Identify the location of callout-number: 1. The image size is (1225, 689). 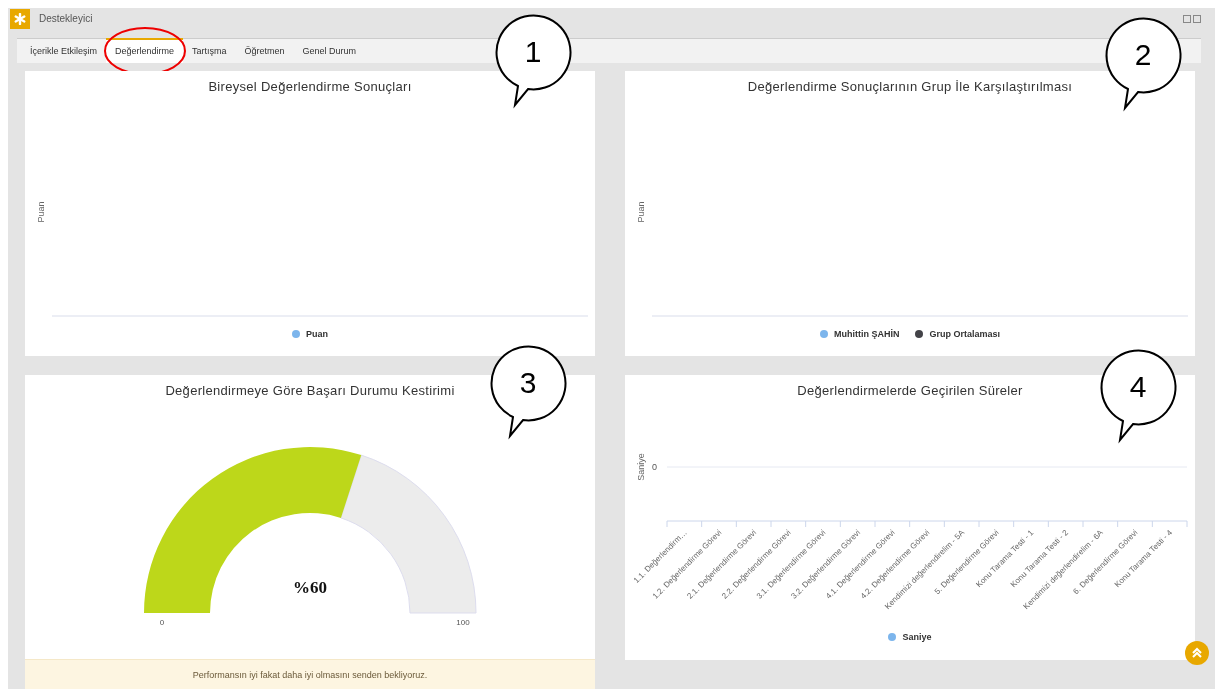
(533, 51).